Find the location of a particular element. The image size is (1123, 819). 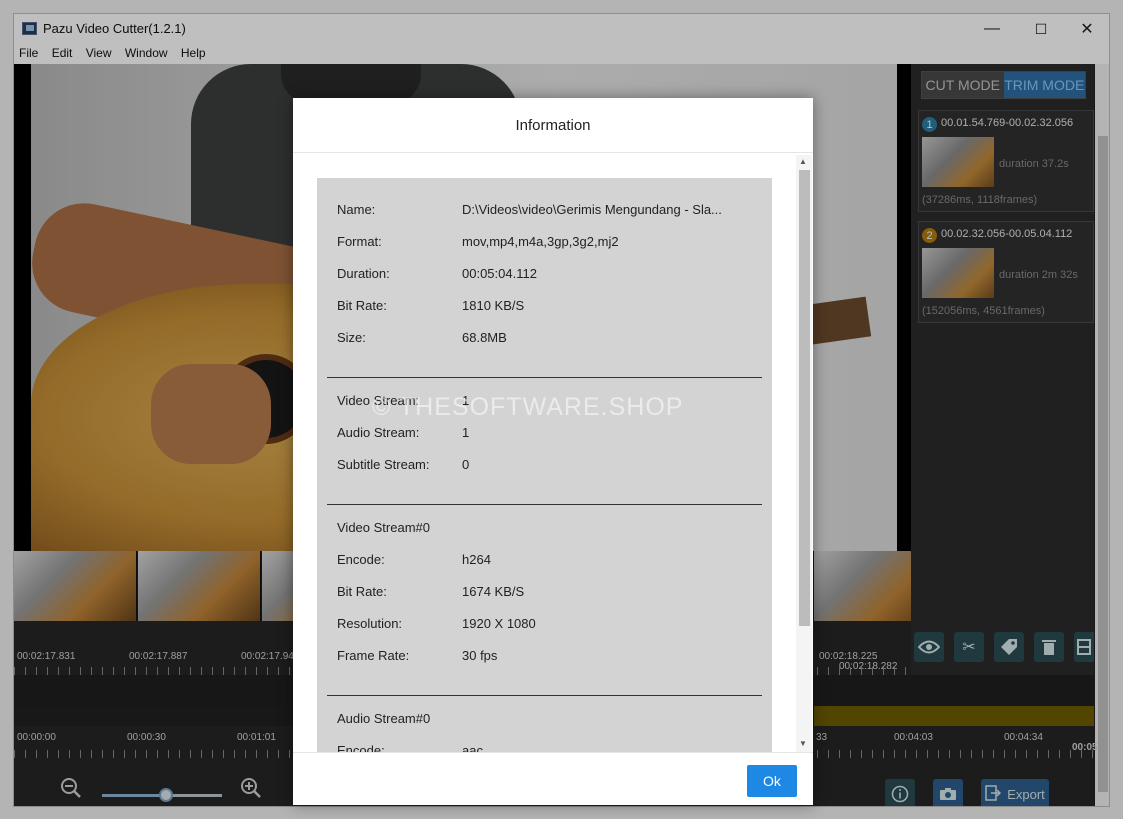

info-label: Name: is located at coordinates (356, 209).